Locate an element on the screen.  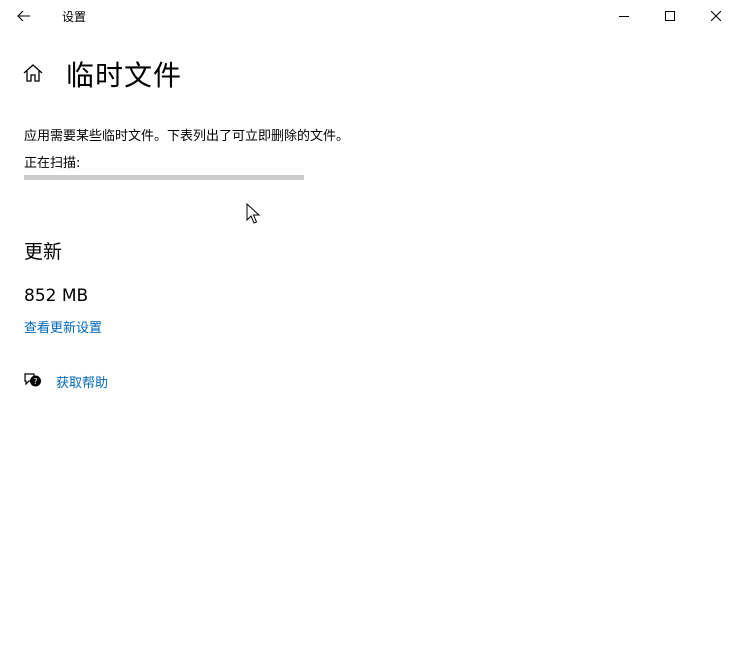
close-icon is located at coordinates (716, 16).